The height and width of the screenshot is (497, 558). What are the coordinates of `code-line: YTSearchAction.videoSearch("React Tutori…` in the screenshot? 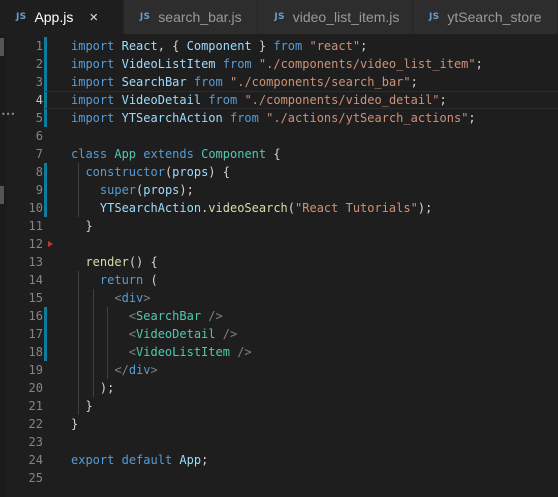 It's located at (251, 208).